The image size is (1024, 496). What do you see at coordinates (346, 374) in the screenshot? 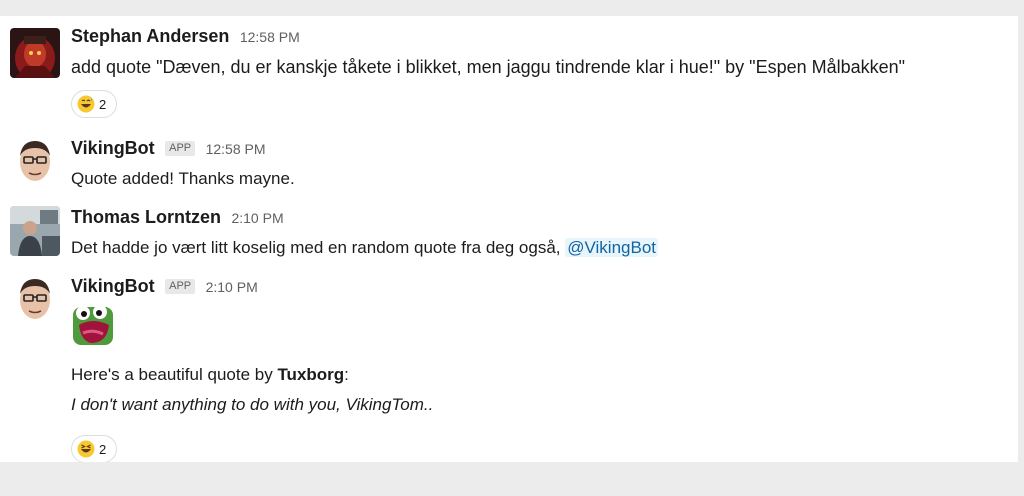
I see `quote-intro-suffix: :` at bounding box center [346, 374].